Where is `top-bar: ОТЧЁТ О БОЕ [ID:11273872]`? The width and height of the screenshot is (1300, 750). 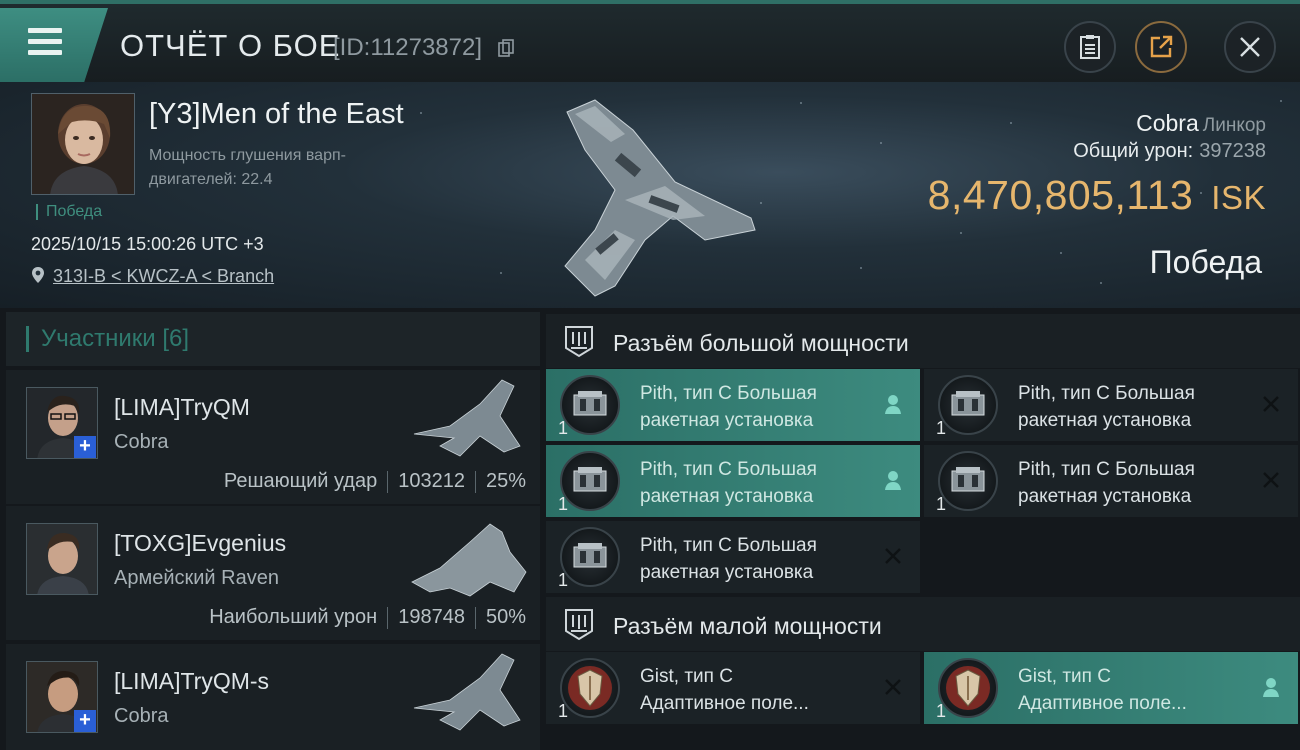
top-bar: ОТЧЁТ О БОЕ [ID:11273872] is located at coordinates (650, 41).